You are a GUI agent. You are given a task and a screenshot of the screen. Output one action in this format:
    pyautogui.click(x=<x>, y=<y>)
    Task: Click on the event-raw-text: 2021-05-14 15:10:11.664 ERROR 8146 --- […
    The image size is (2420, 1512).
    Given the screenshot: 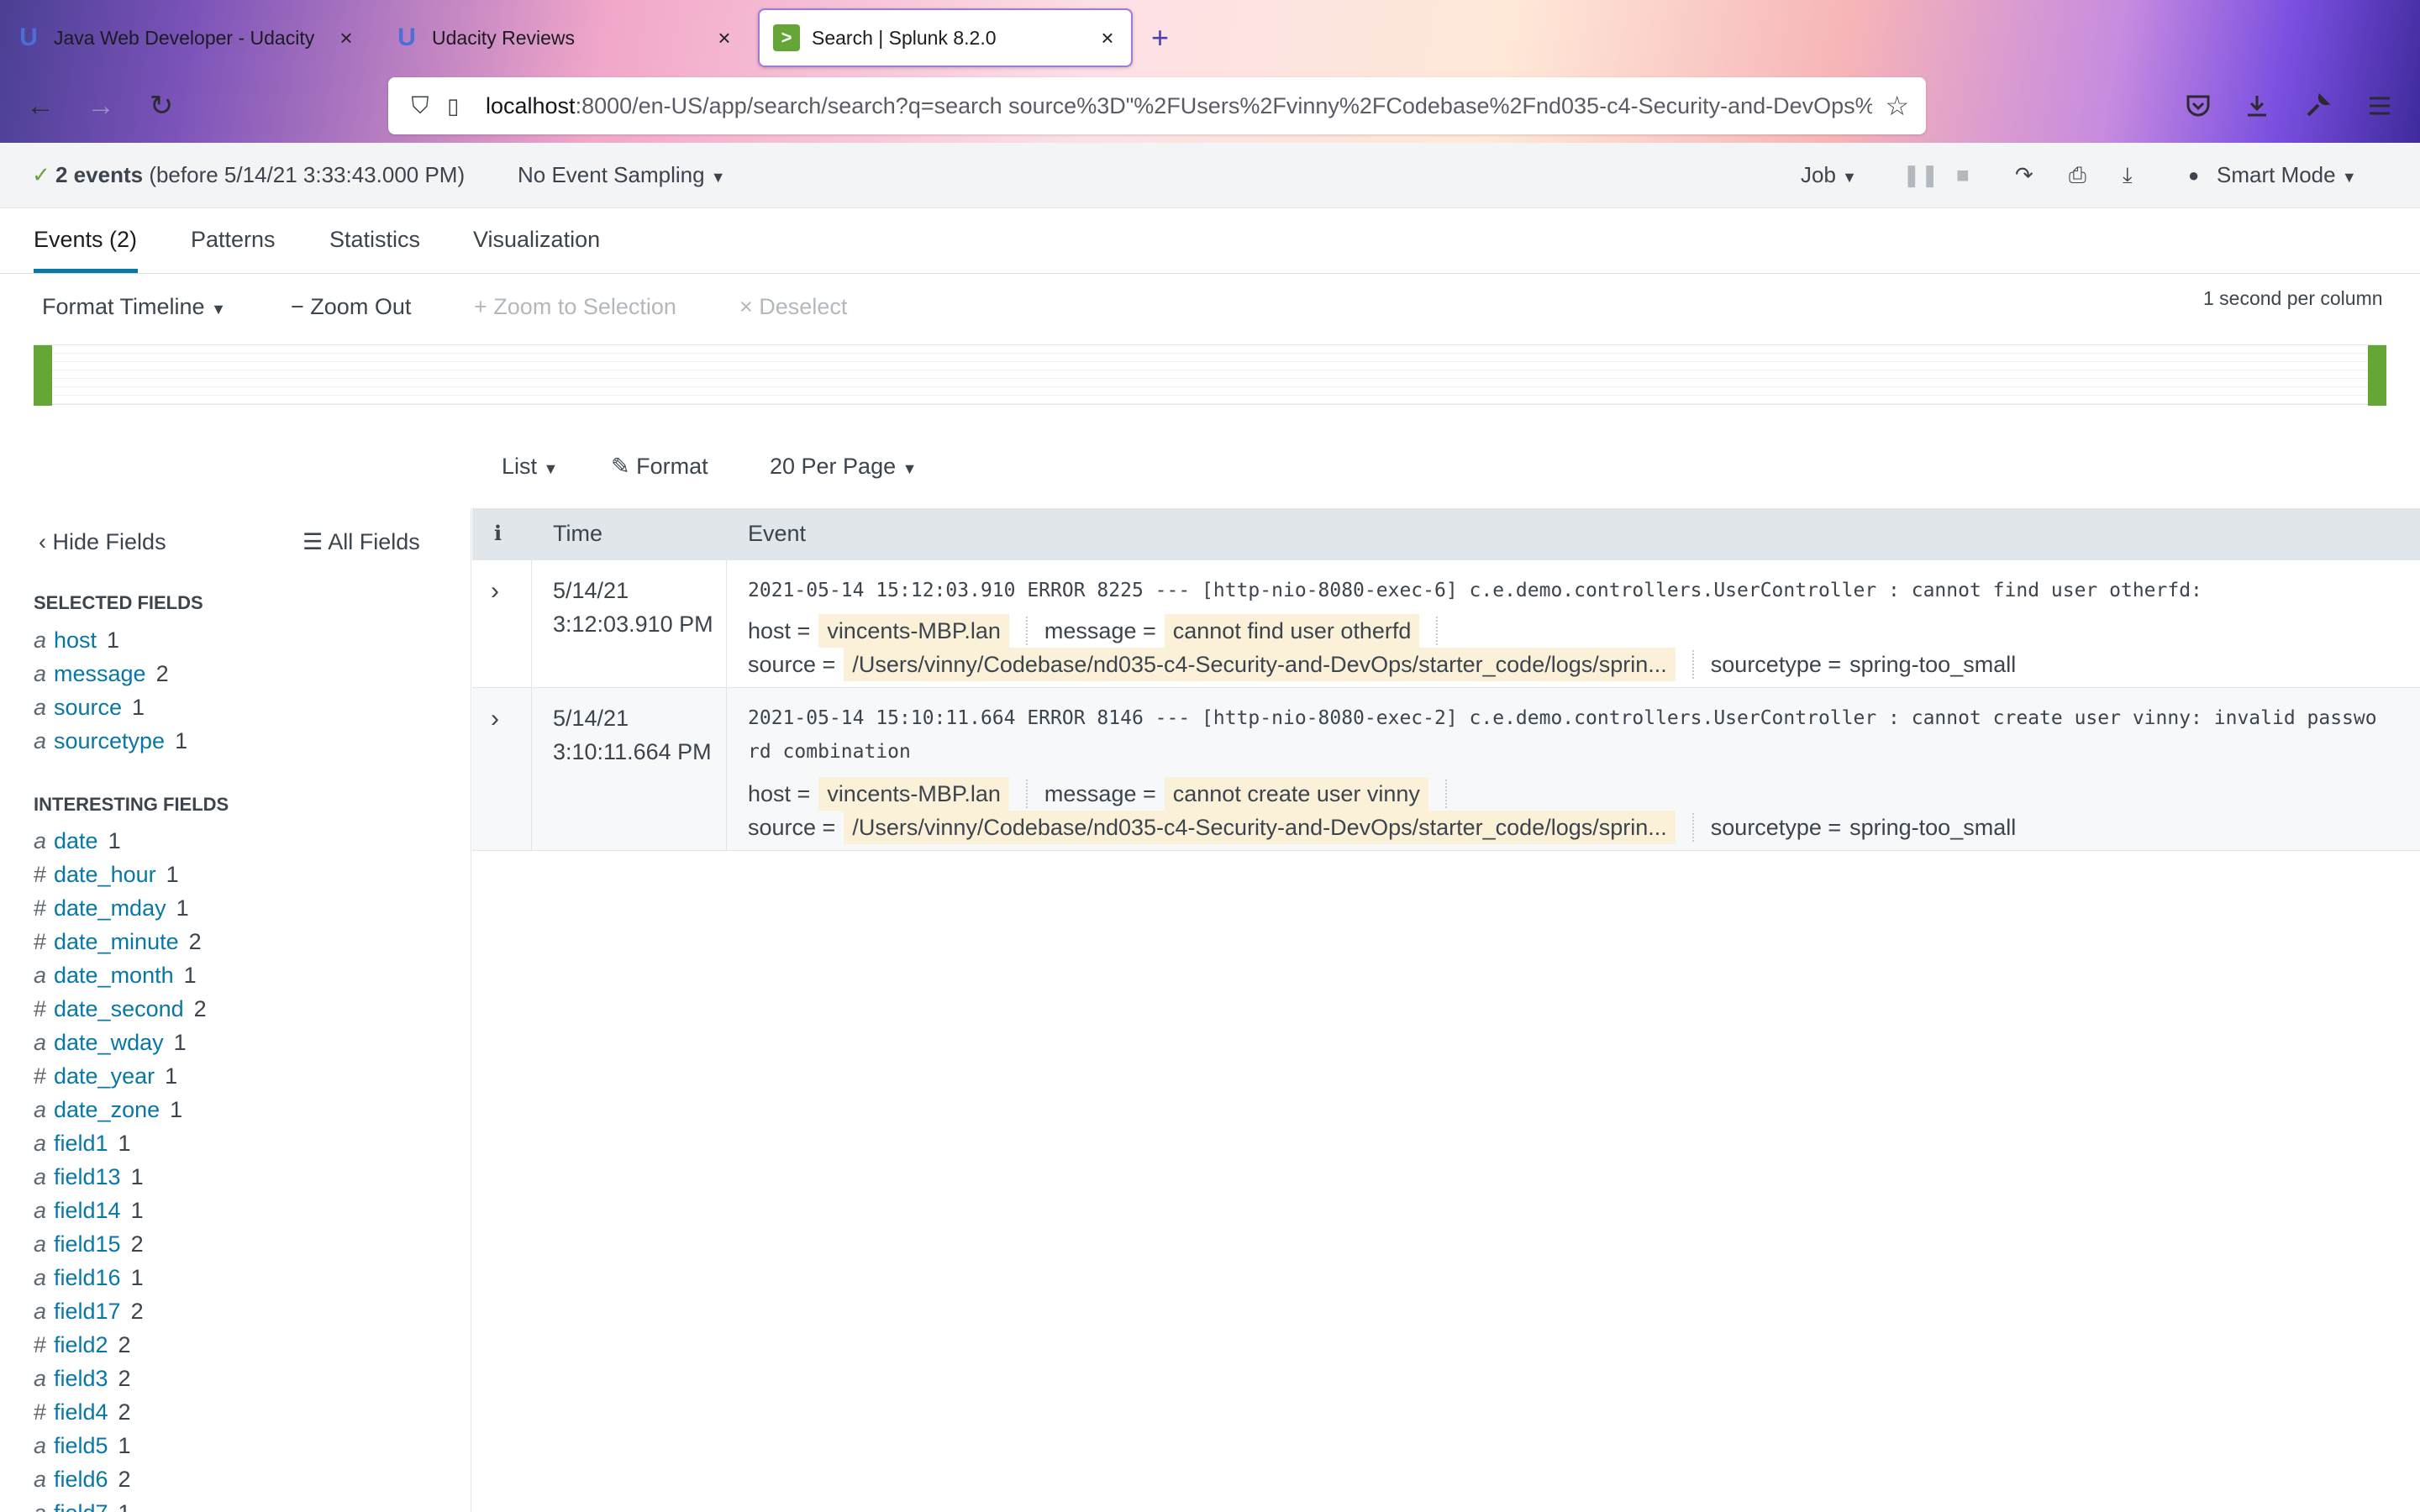 What is the action you would take?
    pyautogui.click(x=1567, y=735)
    